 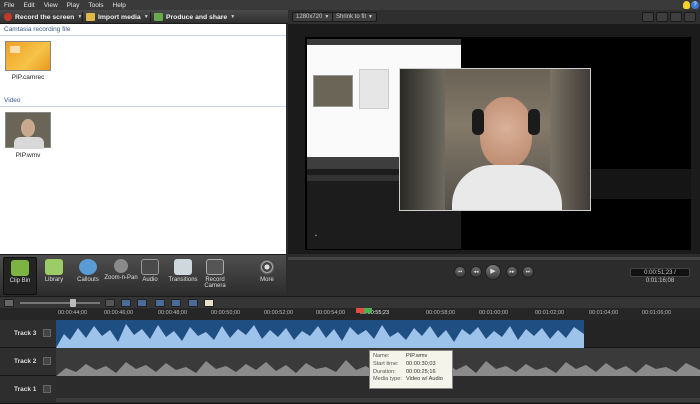 I want to click on note-icon, so click(x=209, y=303).